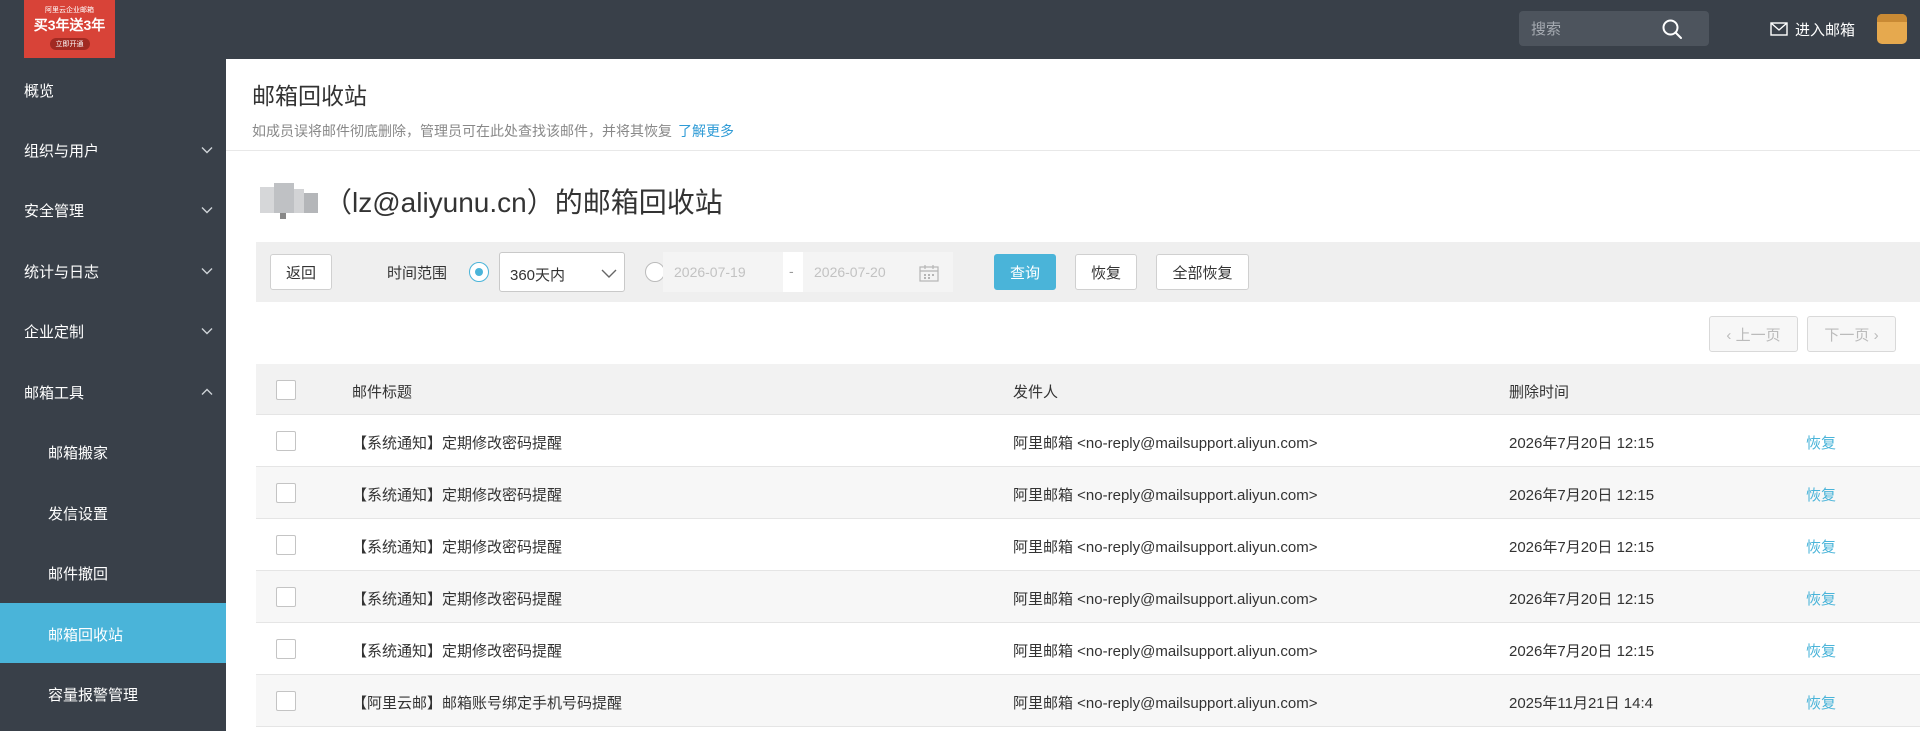 This screenshot has width=1920, height=731. I want to click on sidebar-item-security: 安全管理, so click(113, 209).